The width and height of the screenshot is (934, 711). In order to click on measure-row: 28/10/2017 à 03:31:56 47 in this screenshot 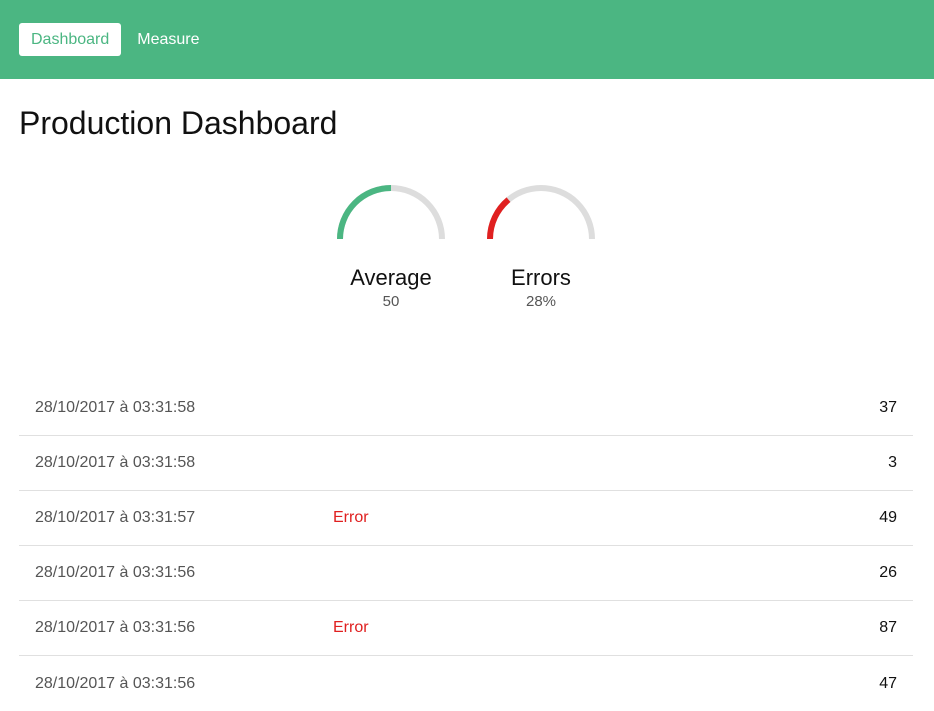, I will do `click(466, 683)`.